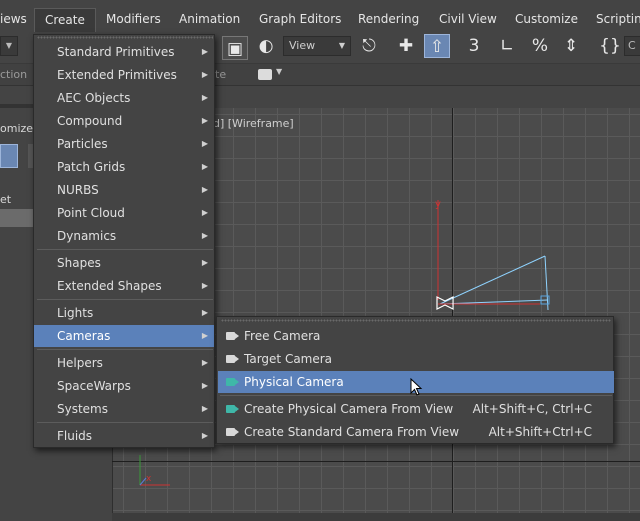 This screenshot has width=640, height=521. What do you see at coordinates (282, 336) in the screenshot?
I see `menu-item-label: Free Camera` at bounding box center [282, 336].